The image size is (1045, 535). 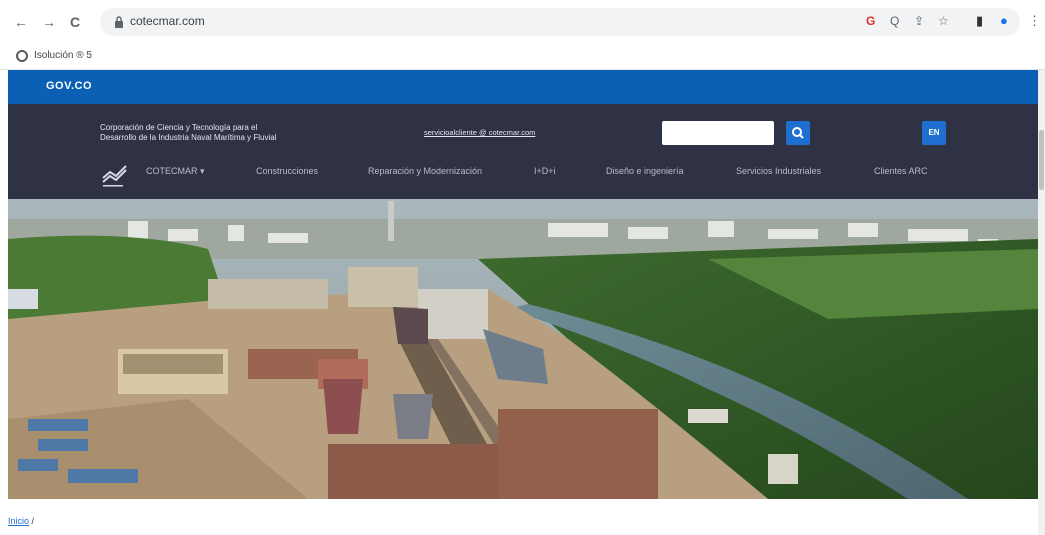 I want to click on search-input, so click(x=718, y=133).